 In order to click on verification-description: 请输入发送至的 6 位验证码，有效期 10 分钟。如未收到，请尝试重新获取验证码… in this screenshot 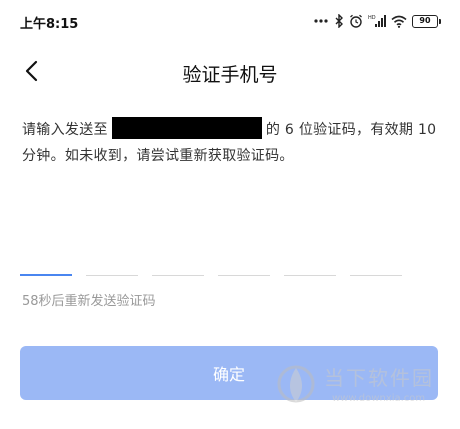, I will do `click(232, 143)`.